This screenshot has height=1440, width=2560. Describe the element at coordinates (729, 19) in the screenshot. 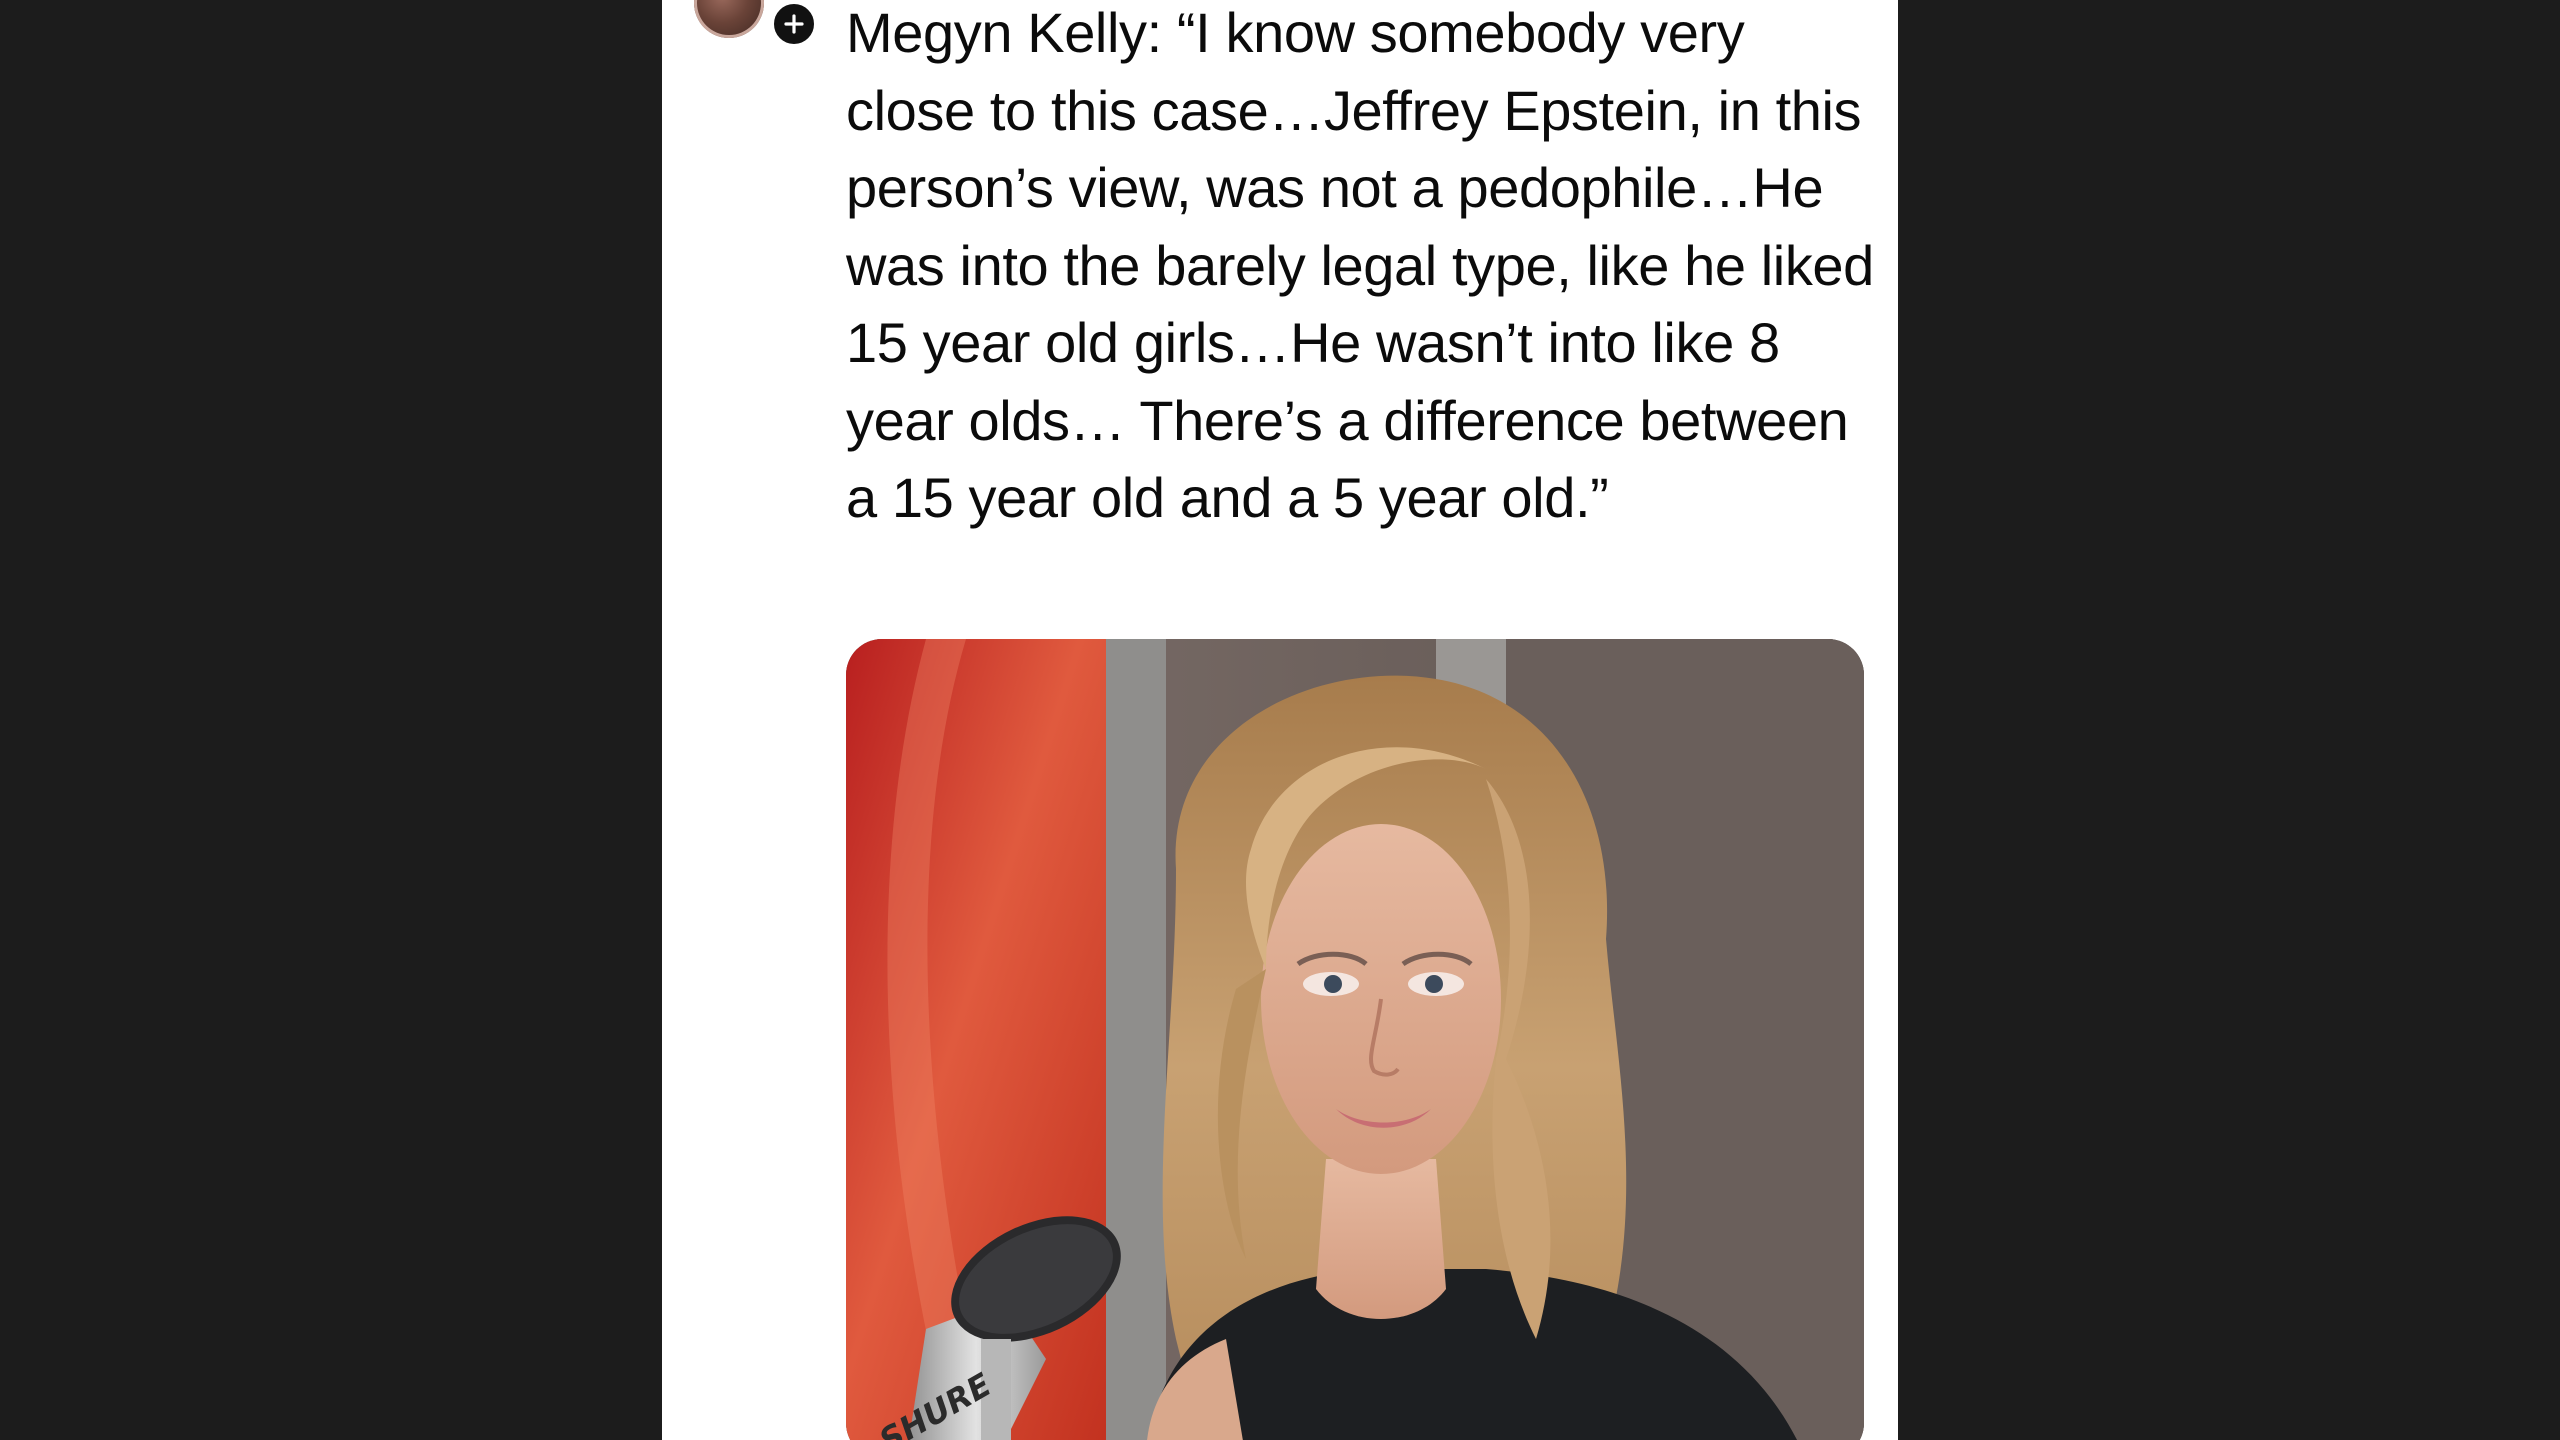

I see `avatar-image` at that location.